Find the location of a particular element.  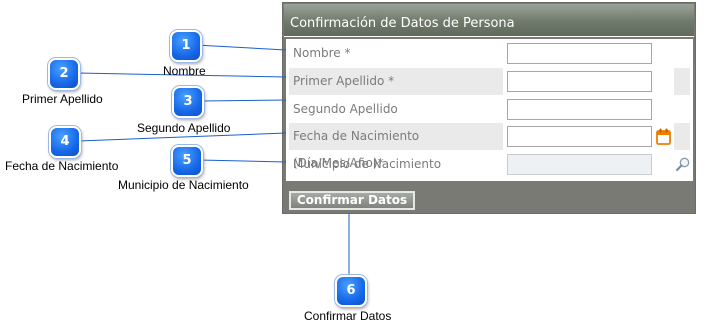

callout-badge-1: 1 is located at coordinates (186, 46).